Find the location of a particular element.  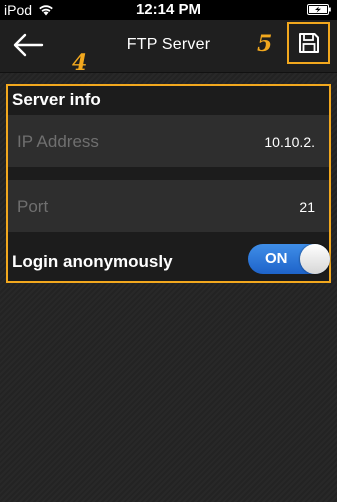

toggle-state-label: ON is located at coordinates (276, 258).